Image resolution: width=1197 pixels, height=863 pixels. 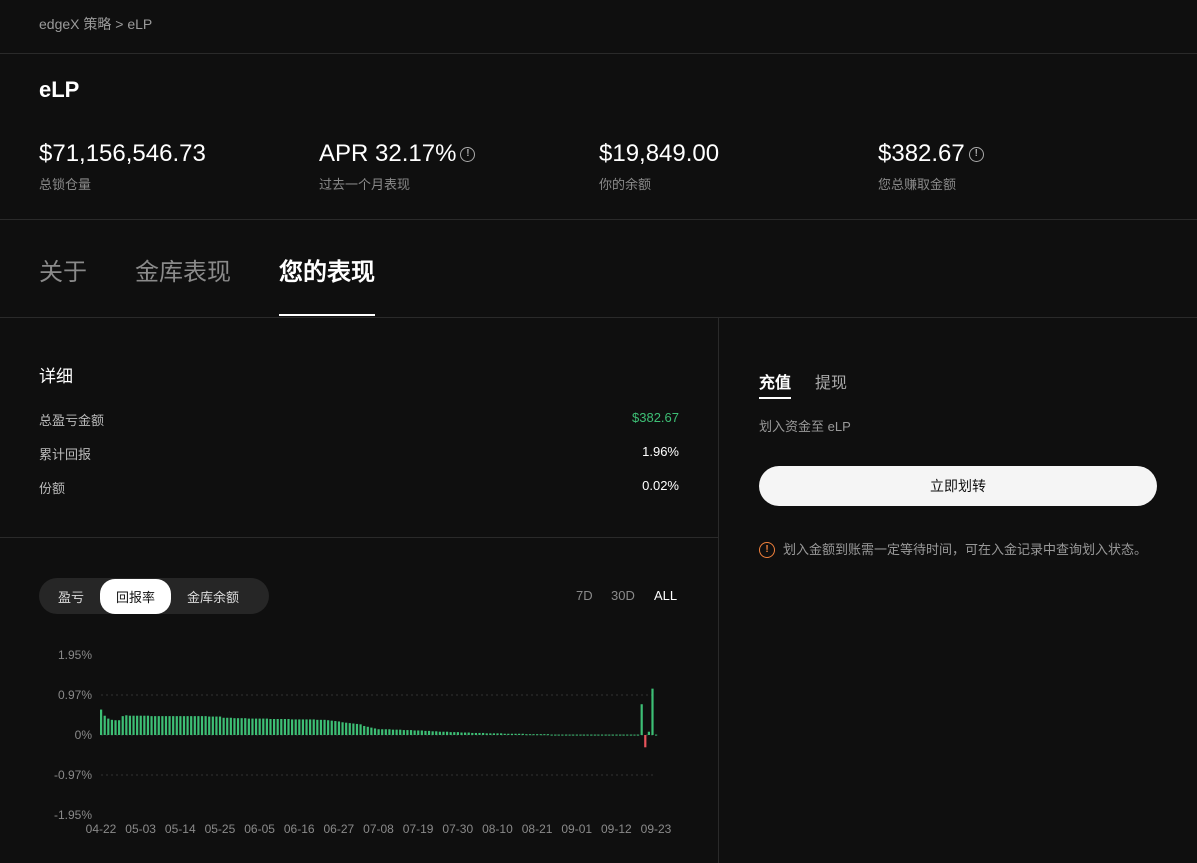 What do you see at coordinates (52, 488) in the screenshot?
I see `detail-label: 份额` at bounding box center [52, 488].